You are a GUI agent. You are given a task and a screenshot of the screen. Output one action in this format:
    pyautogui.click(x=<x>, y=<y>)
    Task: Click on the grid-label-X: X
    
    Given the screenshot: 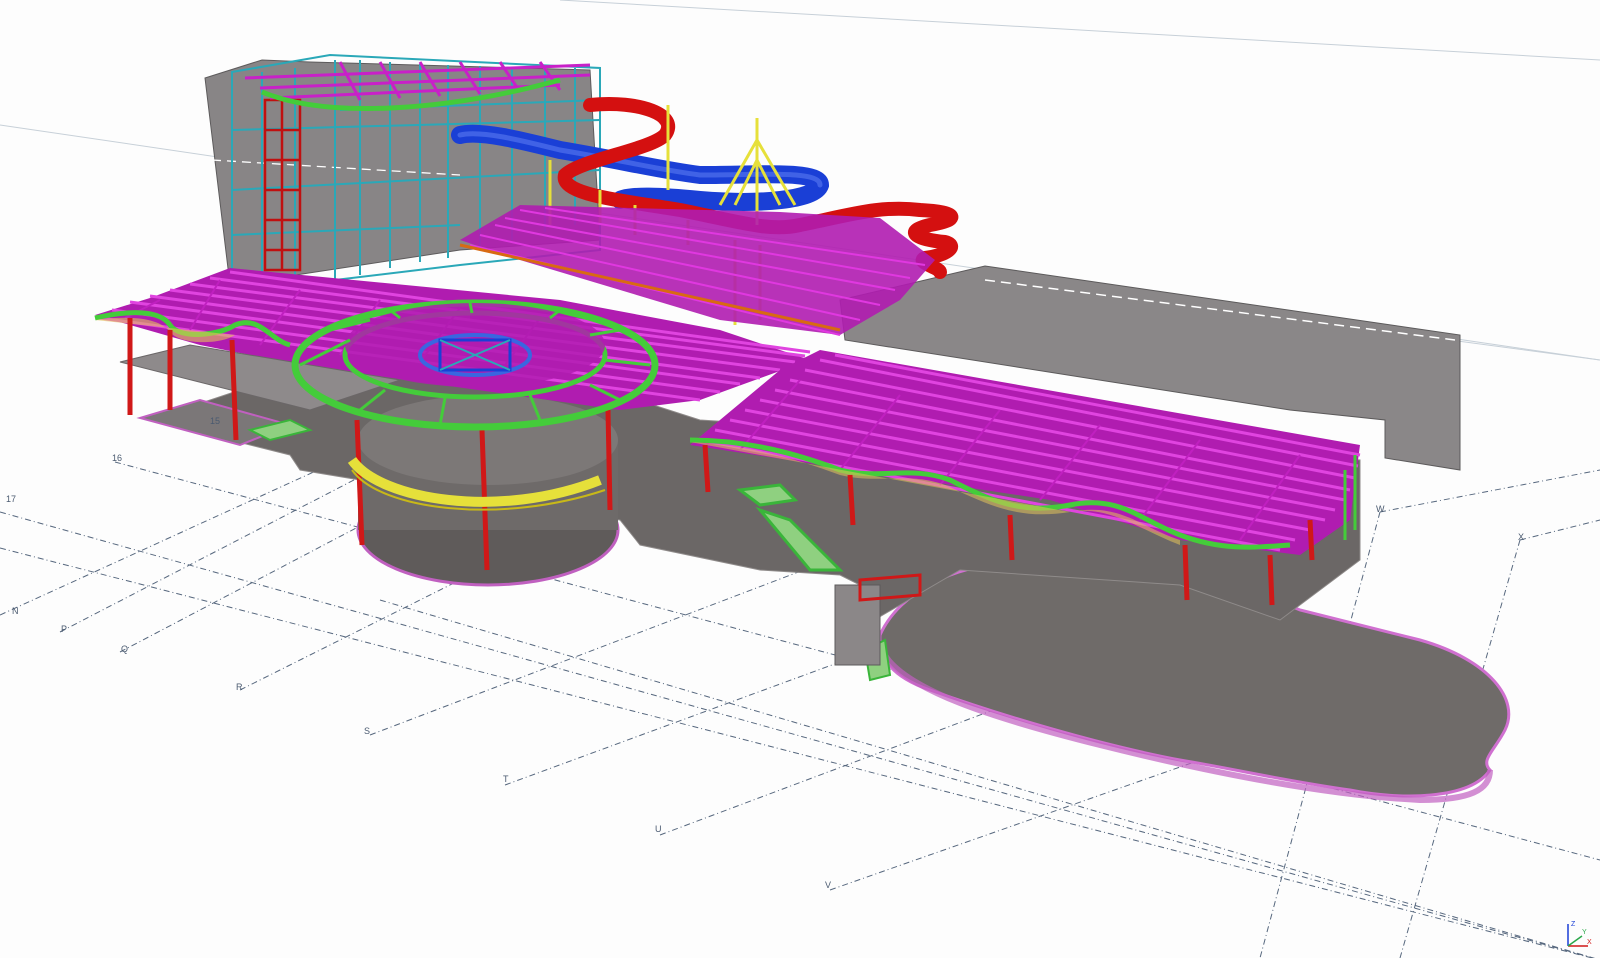 What is the action you would take?
    pyautogui.click(x=1521, y=537)
    